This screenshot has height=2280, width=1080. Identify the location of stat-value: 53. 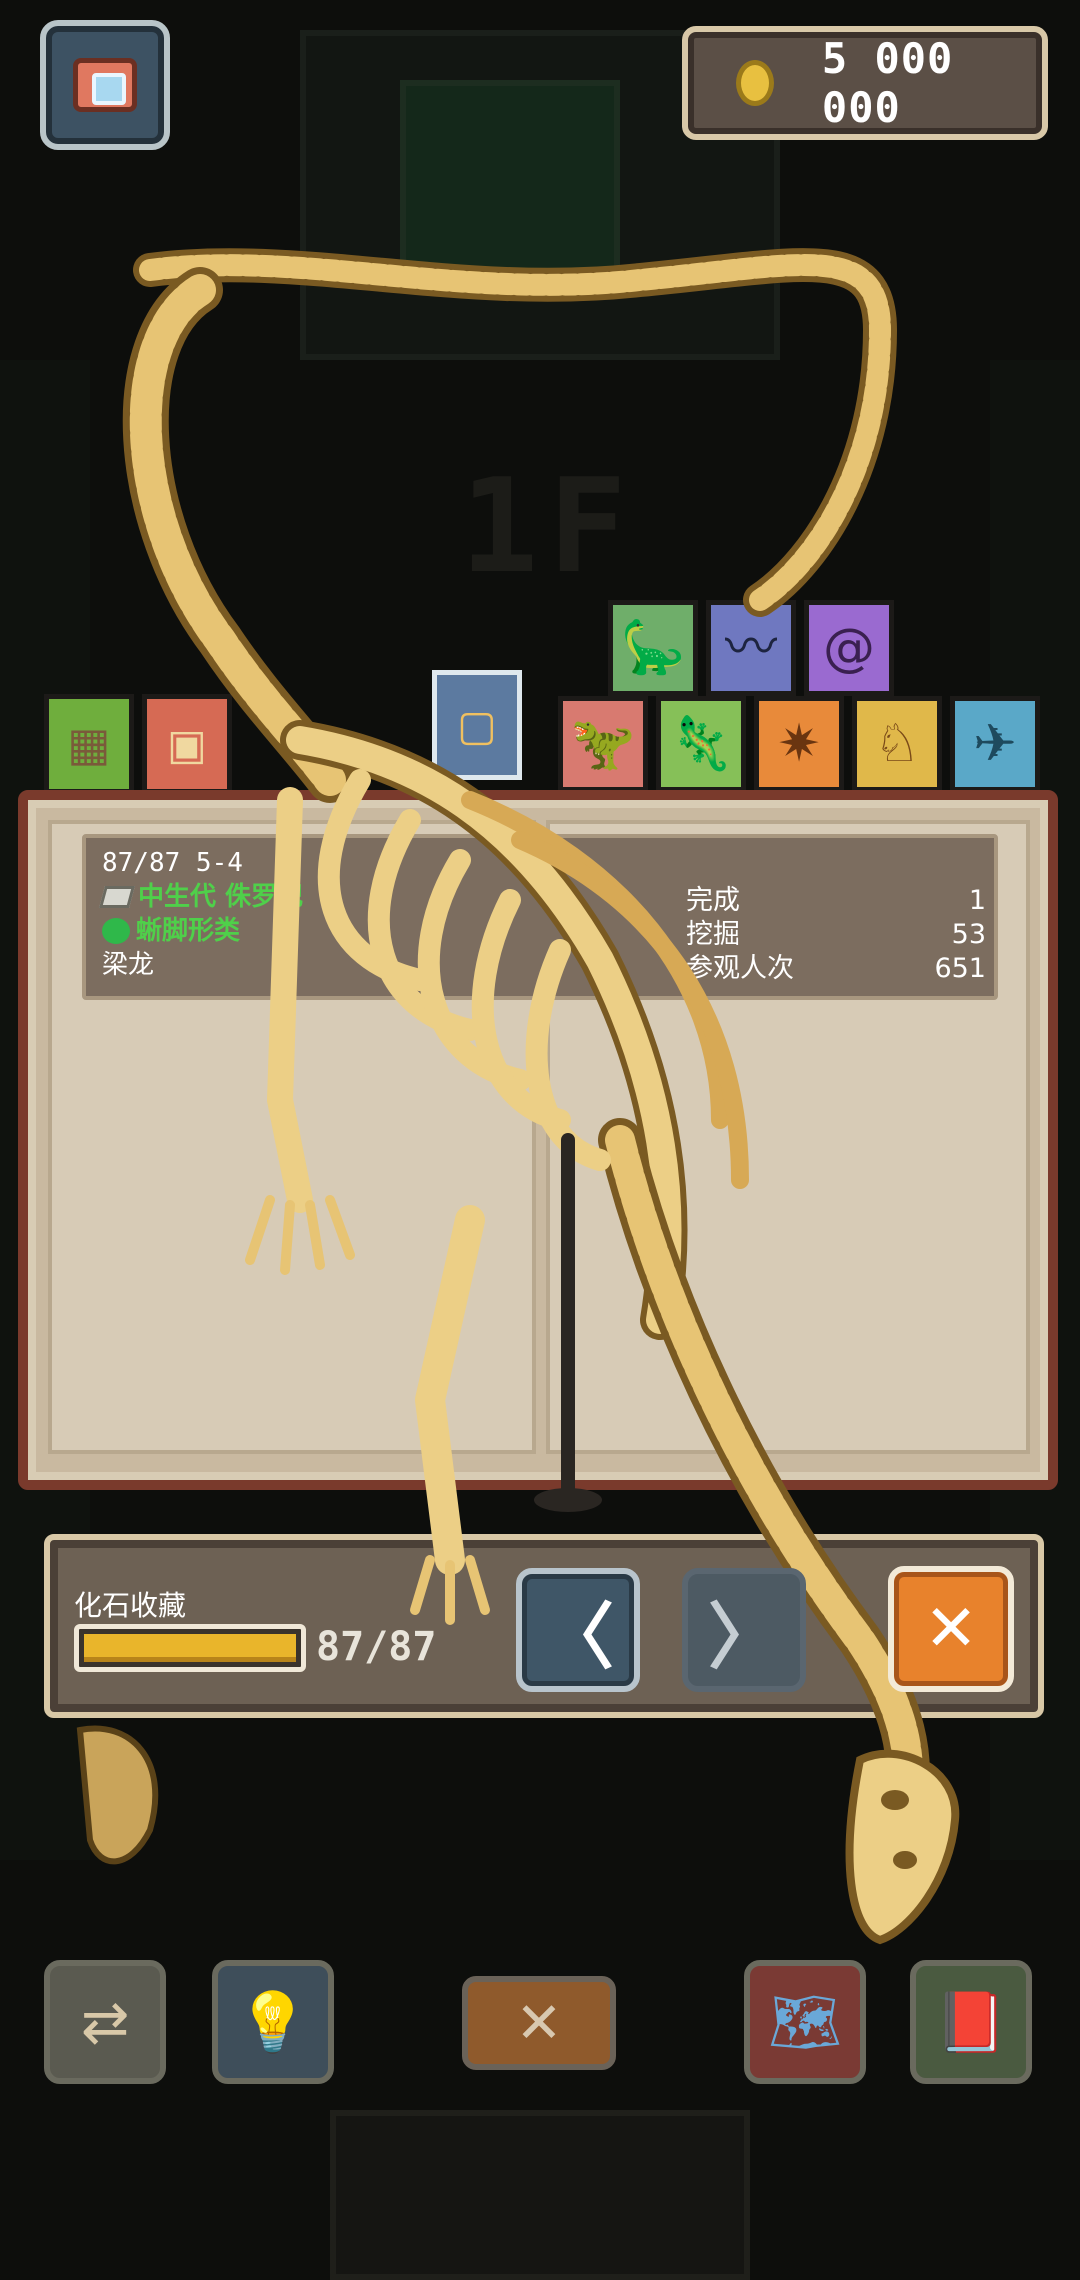
(968, 934).